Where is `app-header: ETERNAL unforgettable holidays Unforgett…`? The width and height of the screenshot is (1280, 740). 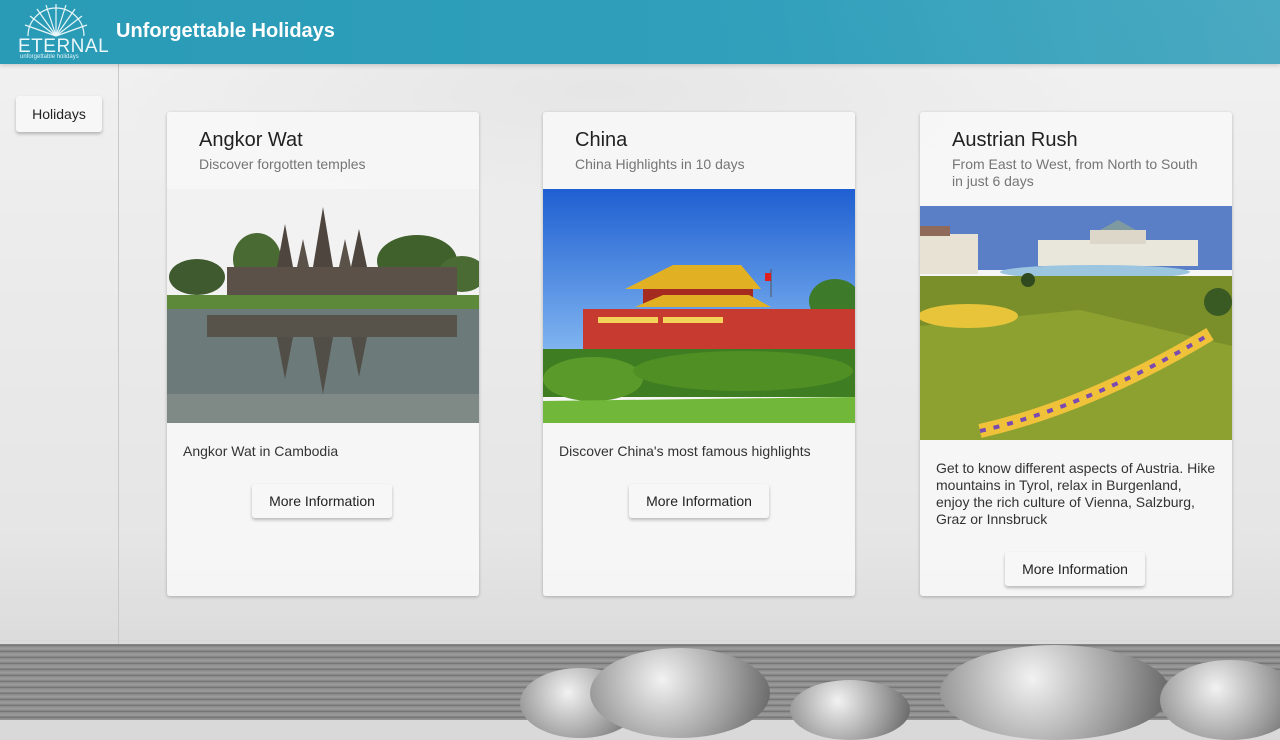
app-header: ETERNAL unforgettable holidays Unforgett… is located at coordinates (640, 32).